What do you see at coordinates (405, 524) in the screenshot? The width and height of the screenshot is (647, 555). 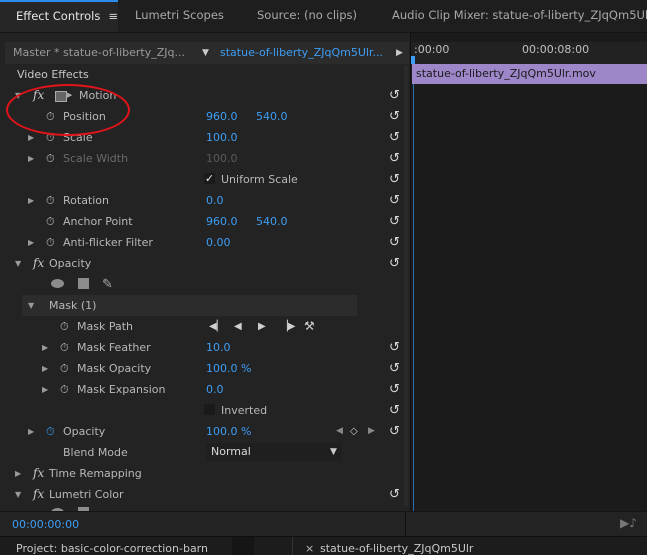 I see `divider` at bounding box center [405, 524].